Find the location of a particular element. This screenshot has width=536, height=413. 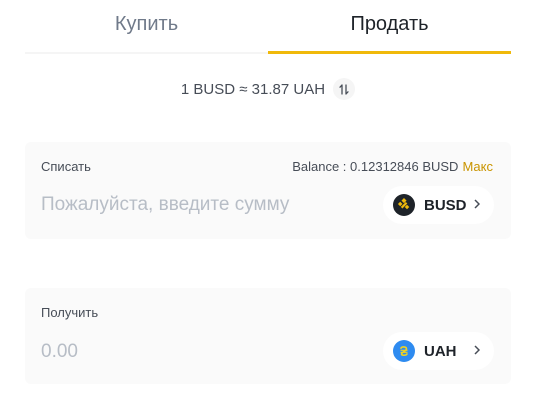

max-button: Макс is located at coordinates (477, 166).